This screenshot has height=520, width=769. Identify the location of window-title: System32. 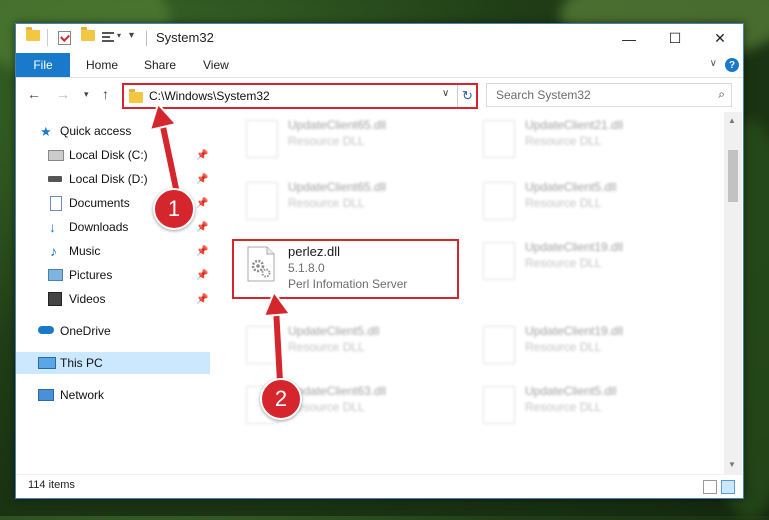
(185, 37).